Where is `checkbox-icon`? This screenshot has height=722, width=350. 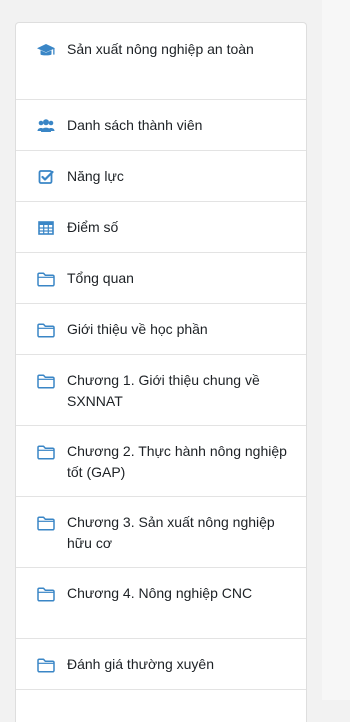 checkbox-icon is located at coordinates (46, 177).